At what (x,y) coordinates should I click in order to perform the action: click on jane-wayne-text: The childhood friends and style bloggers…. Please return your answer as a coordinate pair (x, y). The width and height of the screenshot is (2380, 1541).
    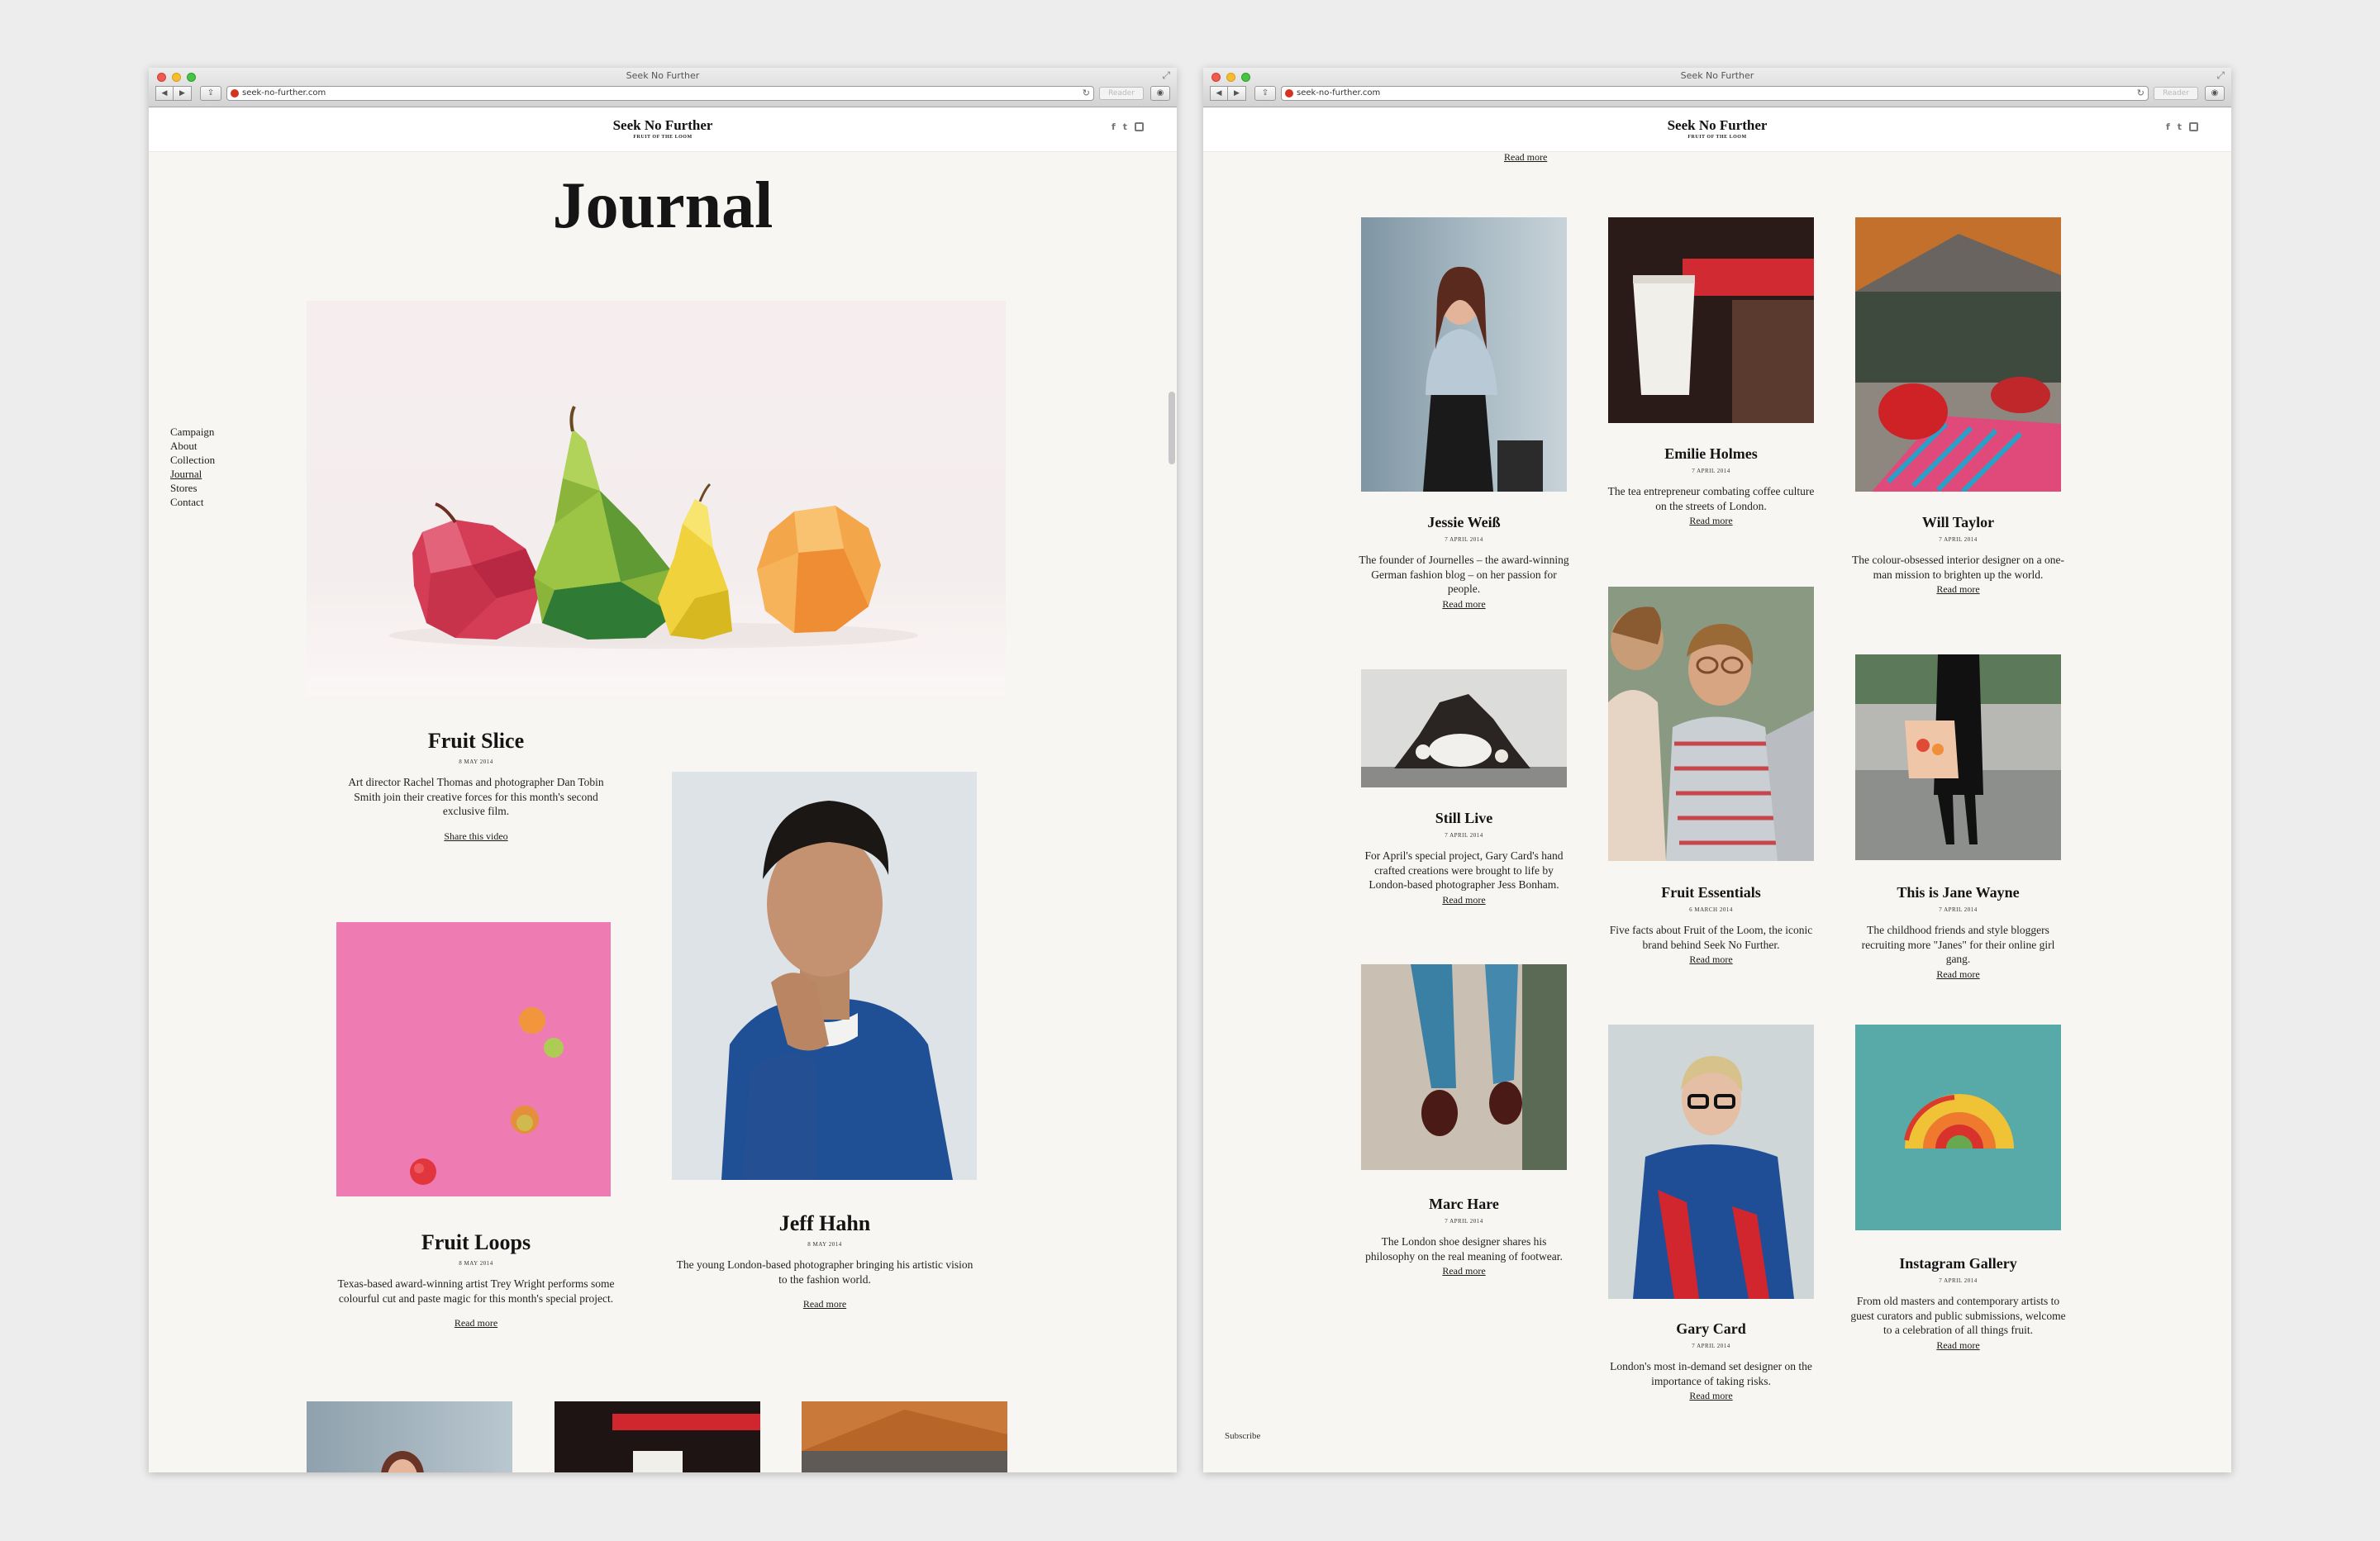
    Looking at the image, I should click on (1958, 945).